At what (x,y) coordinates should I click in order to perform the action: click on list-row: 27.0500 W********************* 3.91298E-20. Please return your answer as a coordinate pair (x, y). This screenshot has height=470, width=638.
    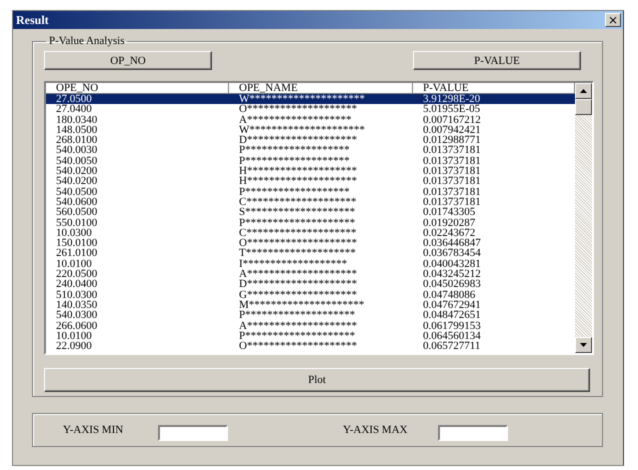
    Looking at the image, I should click on (310, 99).